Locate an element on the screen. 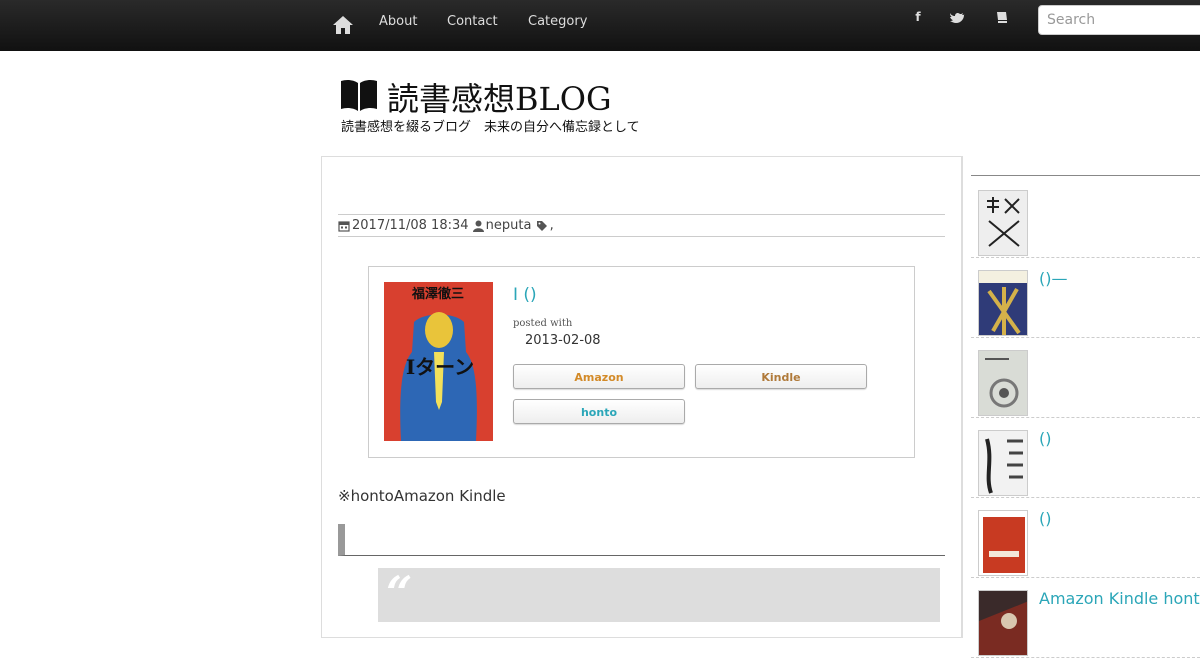  store-note: ※hontoAmazon Kindle is located at coordinates (422, 496).